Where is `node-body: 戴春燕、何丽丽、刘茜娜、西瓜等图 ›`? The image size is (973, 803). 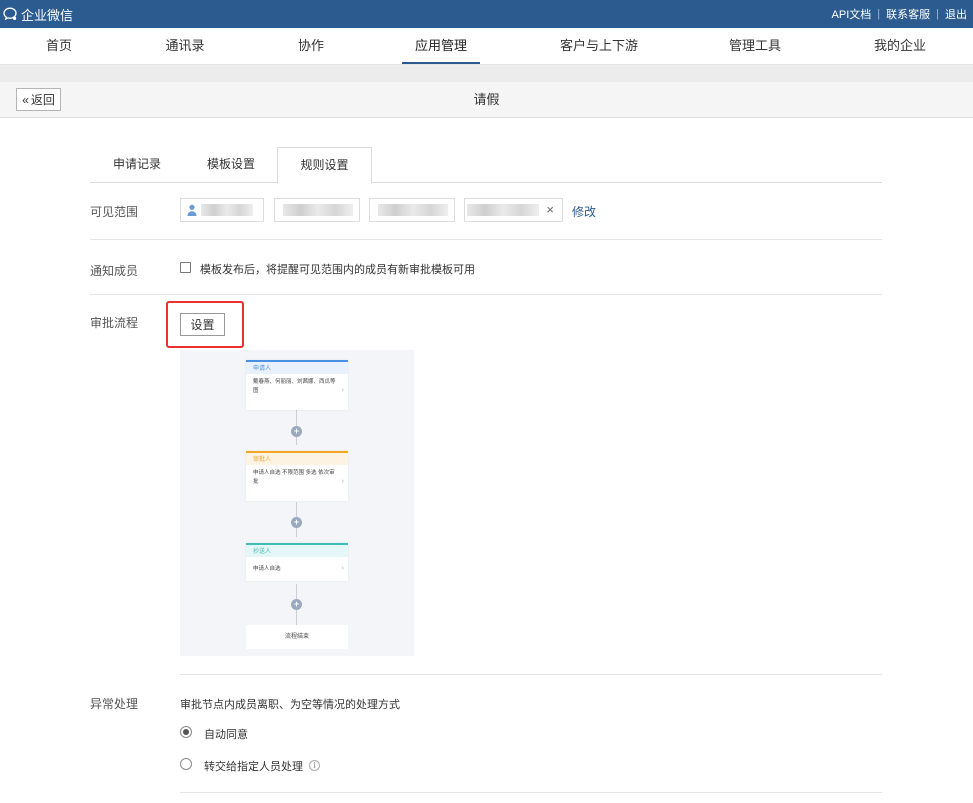
node-body: 戴春燕、何丽丽、刘茜娜、西瓜等图 › is located at coordinates (297, 392).